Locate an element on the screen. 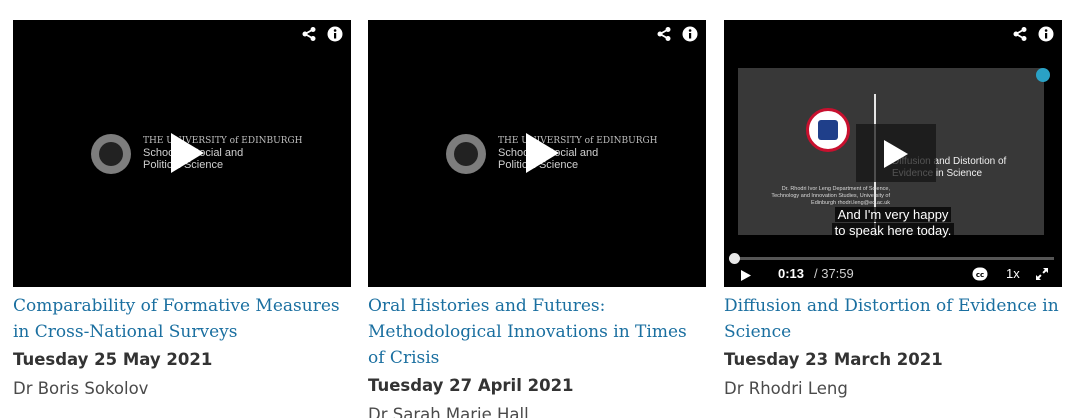 The height and width of the screenshot is (418, 1080). closed-captions-icon: cc is located at coordinates (980, 274).